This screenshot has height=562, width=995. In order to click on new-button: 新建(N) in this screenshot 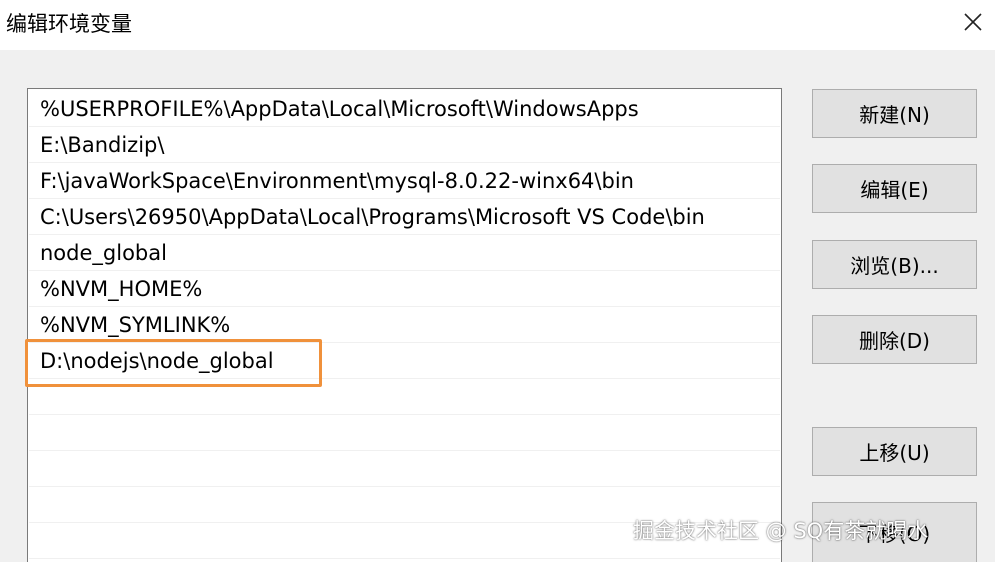, I will do `click(894, 113)`.